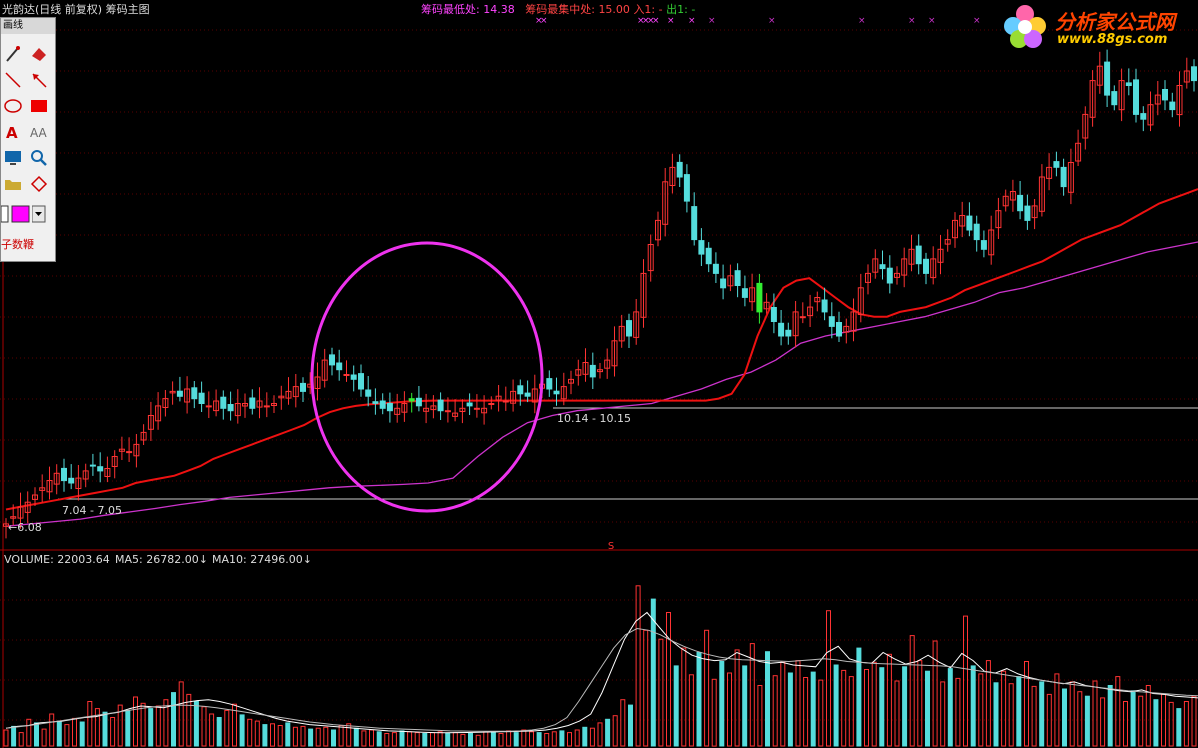  I want to click on monitor-icon, so click(14, 158).